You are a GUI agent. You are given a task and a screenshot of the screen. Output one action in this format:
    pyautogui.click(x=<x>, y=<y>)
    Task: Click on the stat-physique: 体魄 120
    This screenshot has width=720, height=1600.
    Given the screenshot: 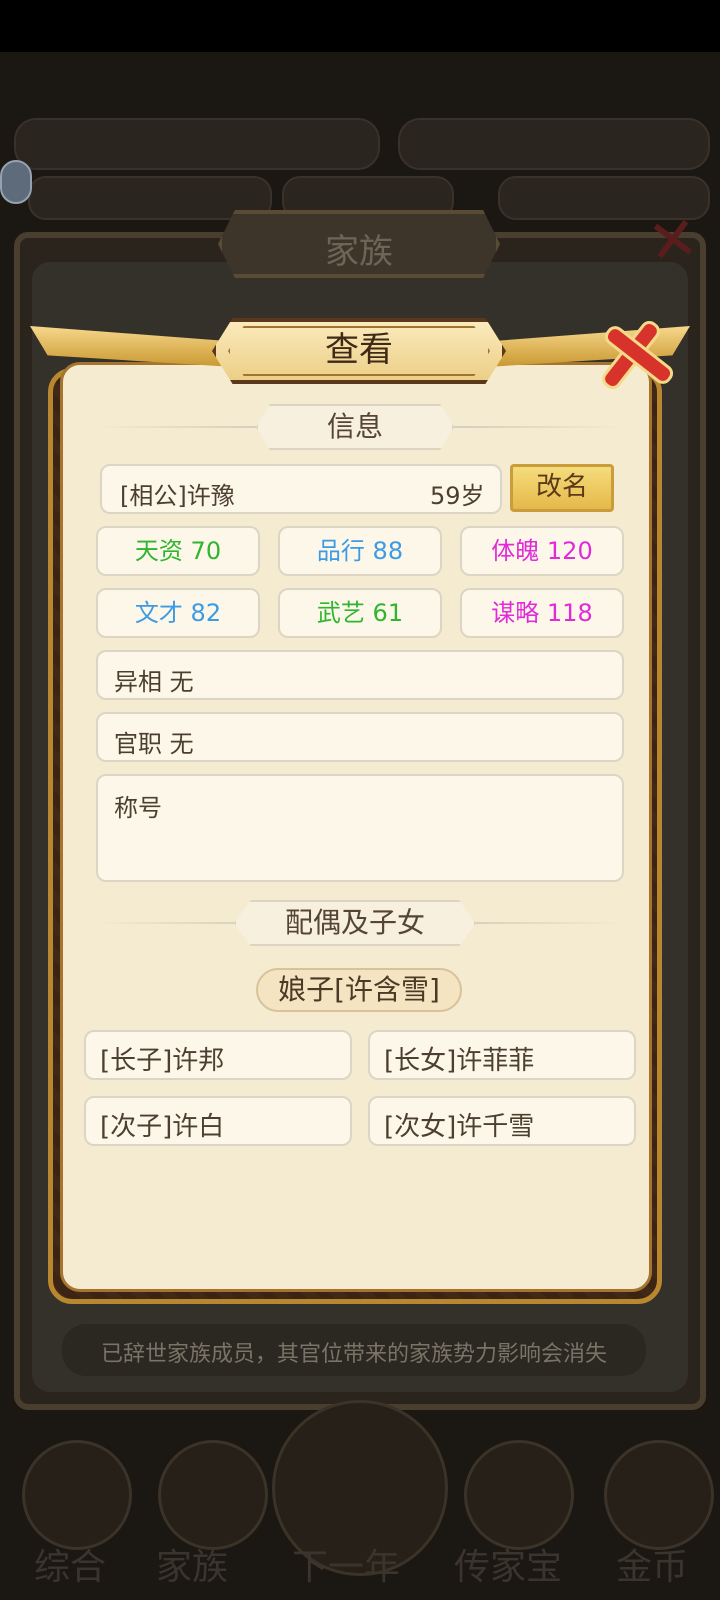 What is the action you would take?
    pyautogui.click(x=542, y=551)
    